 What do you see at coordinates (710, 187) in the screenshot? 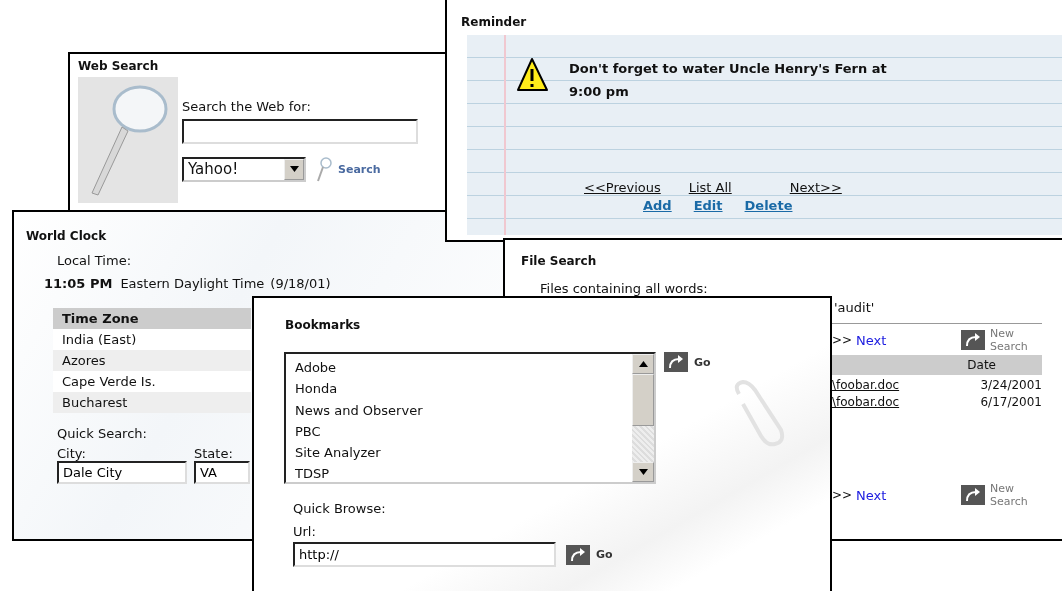
I see `nav-link: List All` at bounding box center [710, 187].